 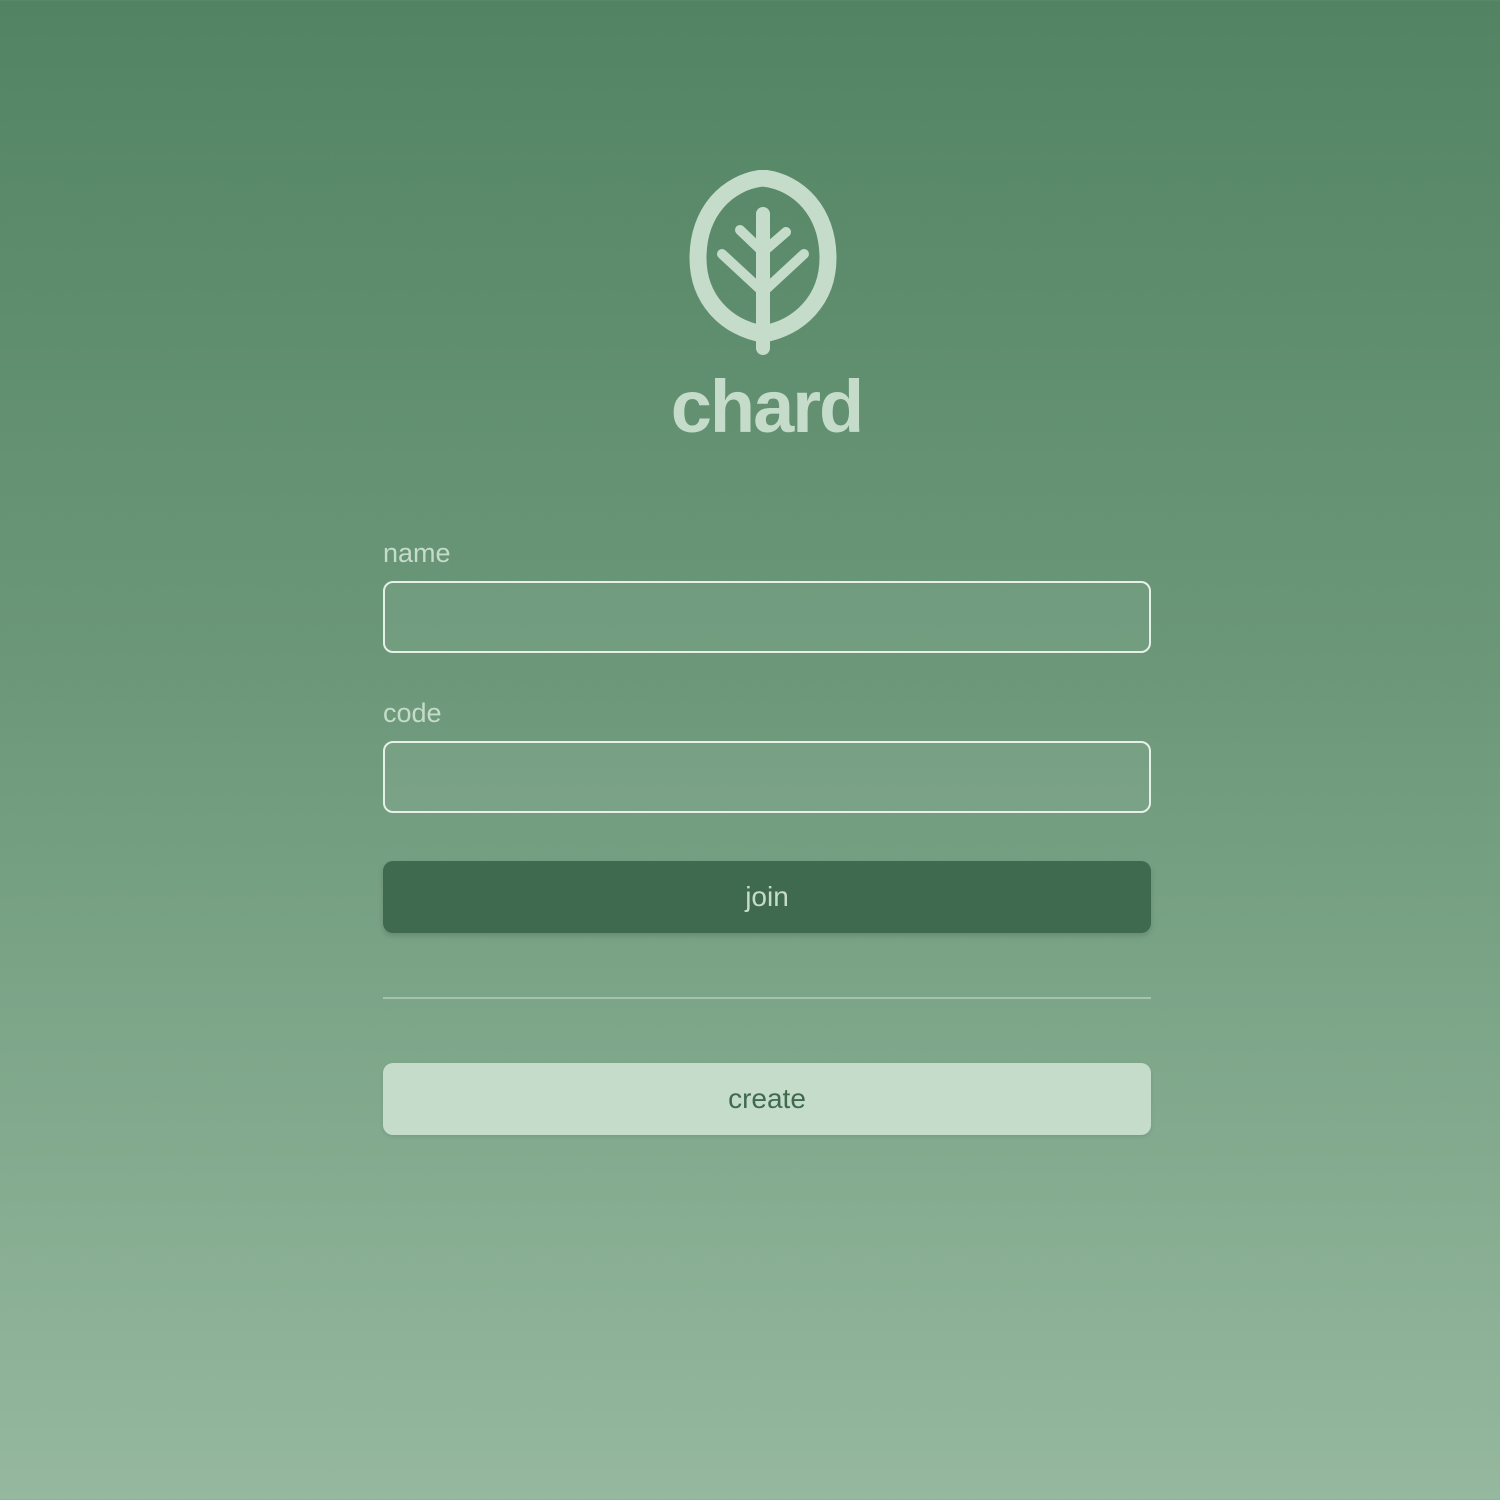 What do you see at coordinates (767, 998) in the screenshot?
I see `divider` at bounding box center [767, 998].